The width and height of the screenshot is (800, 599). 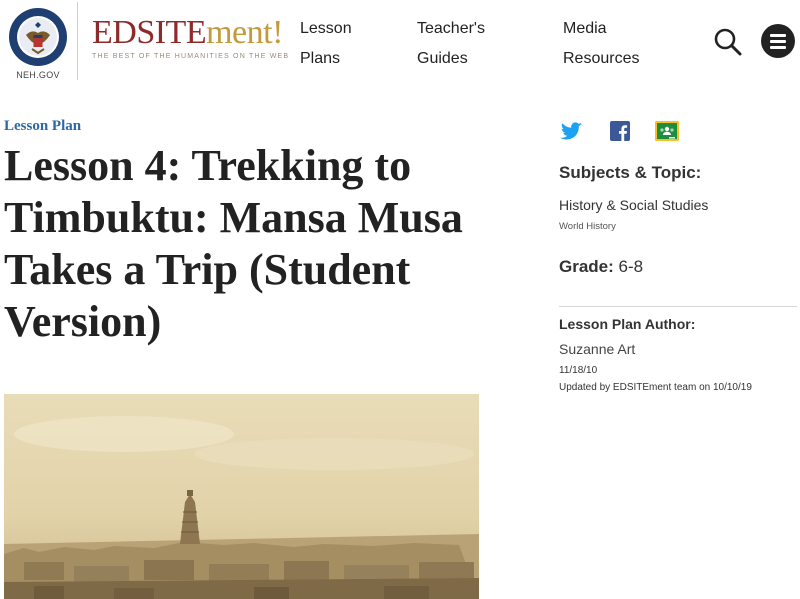 What do you see at coordinates (578, 370) in the screenshot?
I see `publish-date: 11/18/10` at bounding box center [578, 370].